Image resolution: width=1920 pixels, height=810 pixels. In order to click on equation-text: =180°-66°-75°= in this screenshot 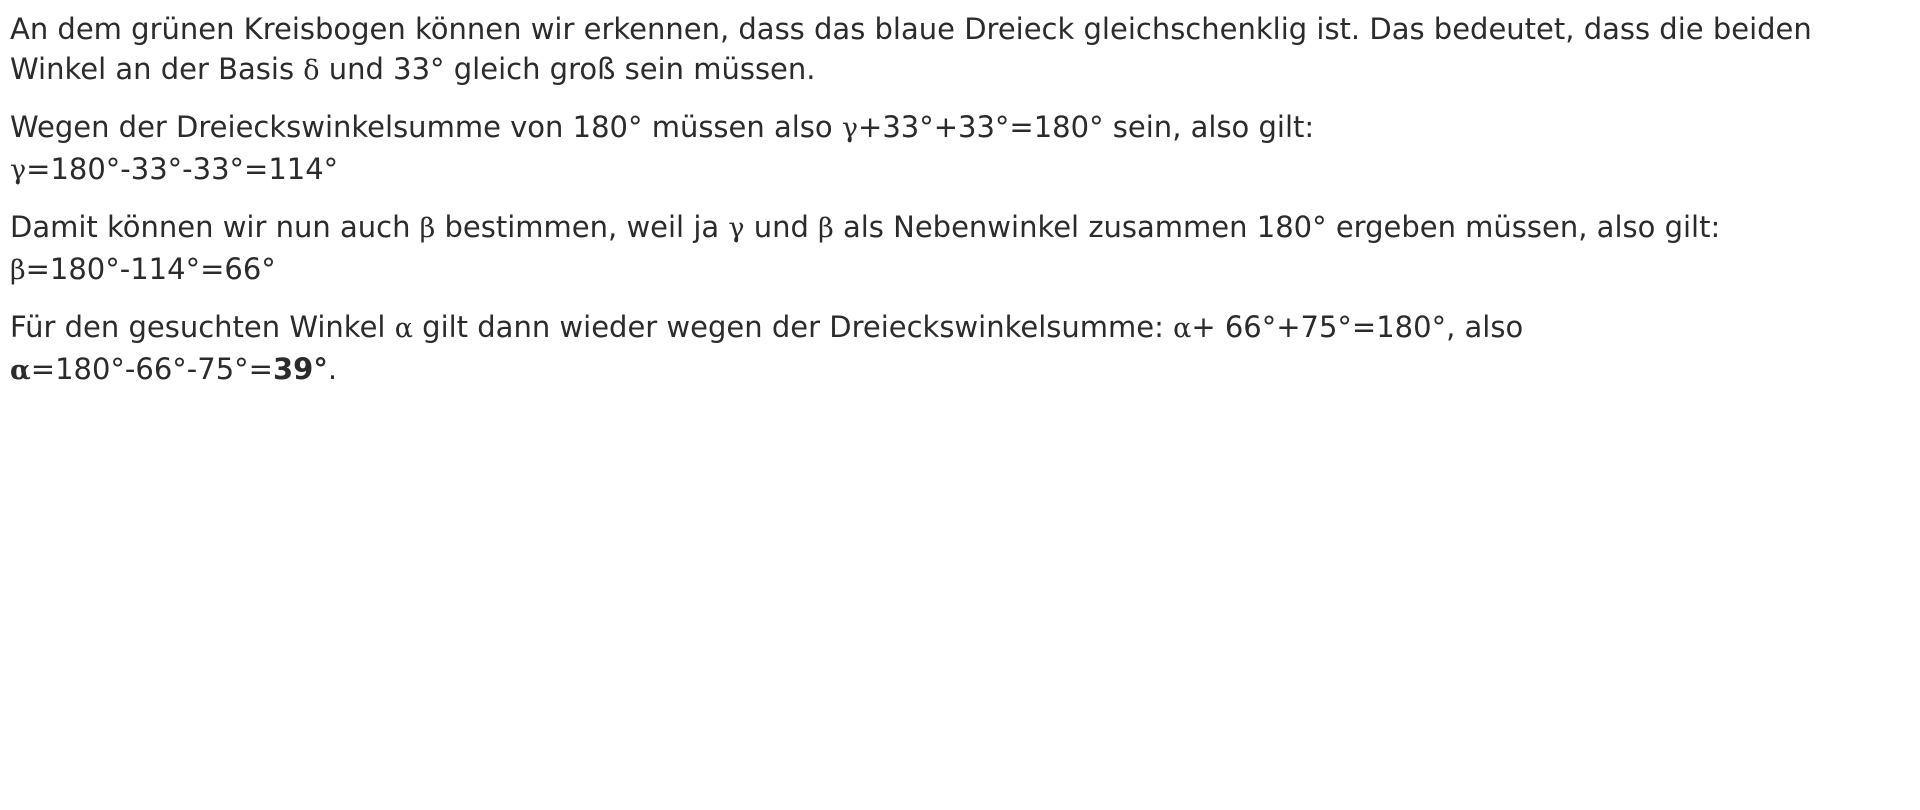, I will do `click(151, 369)`.